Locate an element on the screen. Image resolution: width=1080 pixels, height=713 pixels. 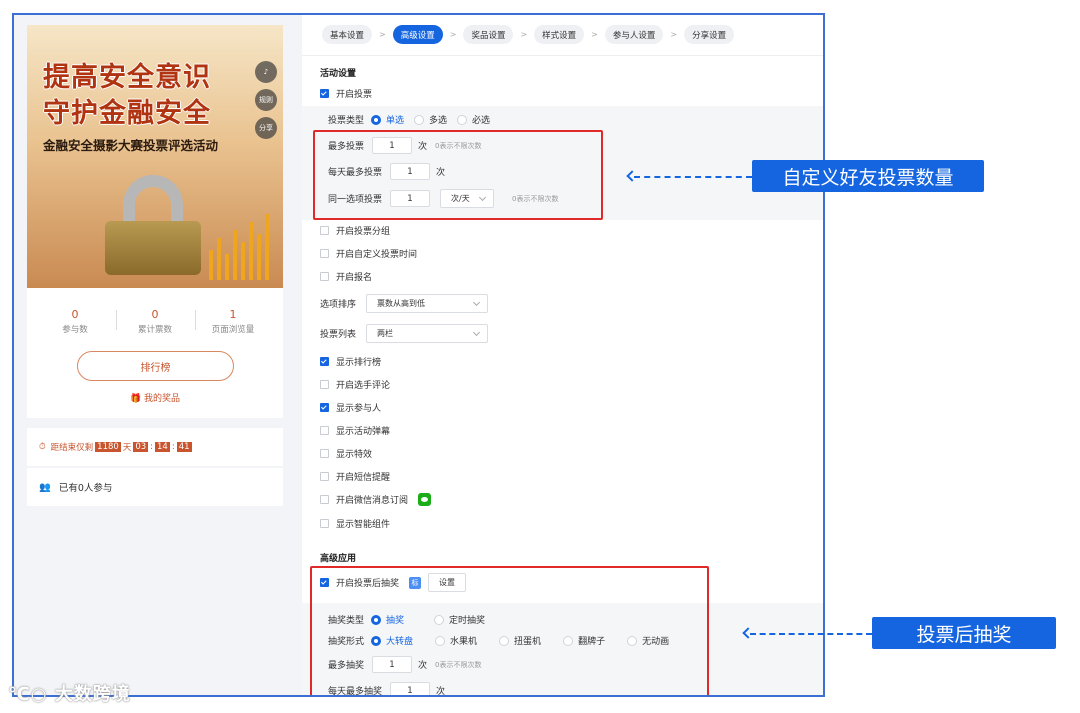
highlight-box-lottery is located at coordinates (509, 630).